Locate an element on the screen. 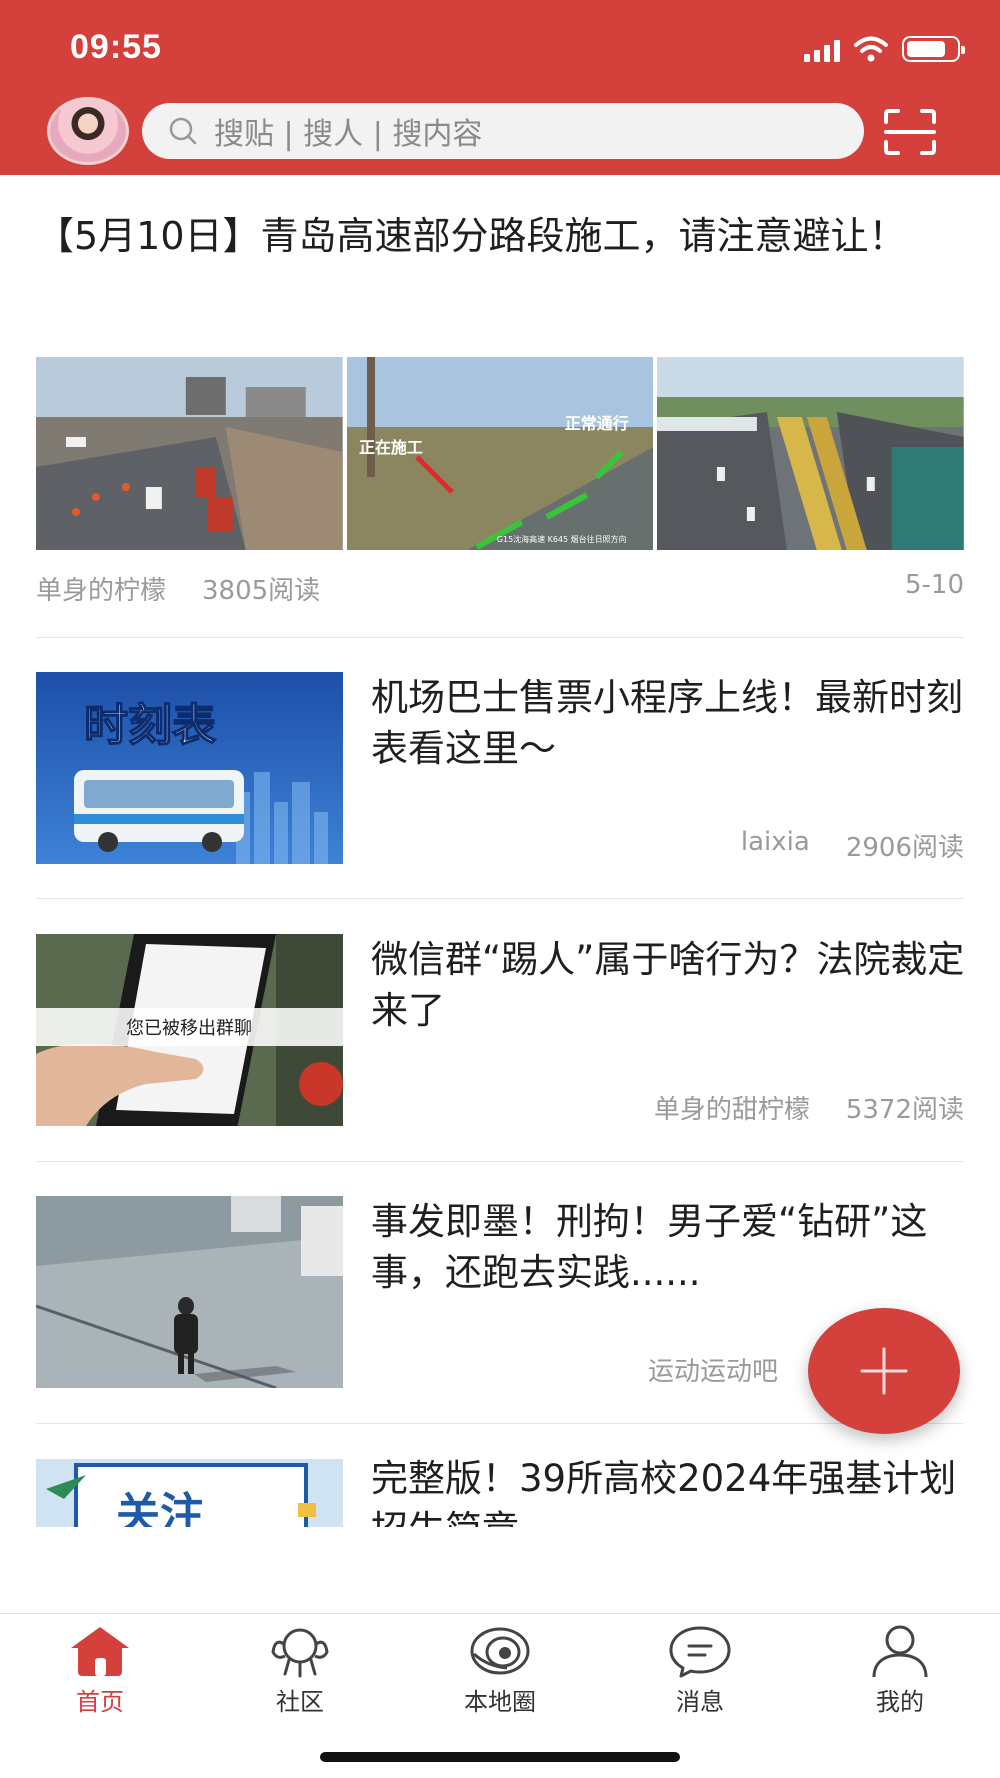 The image size is (1000, 1778). follow-text: 关注 is located at coordinates (160, 1508).